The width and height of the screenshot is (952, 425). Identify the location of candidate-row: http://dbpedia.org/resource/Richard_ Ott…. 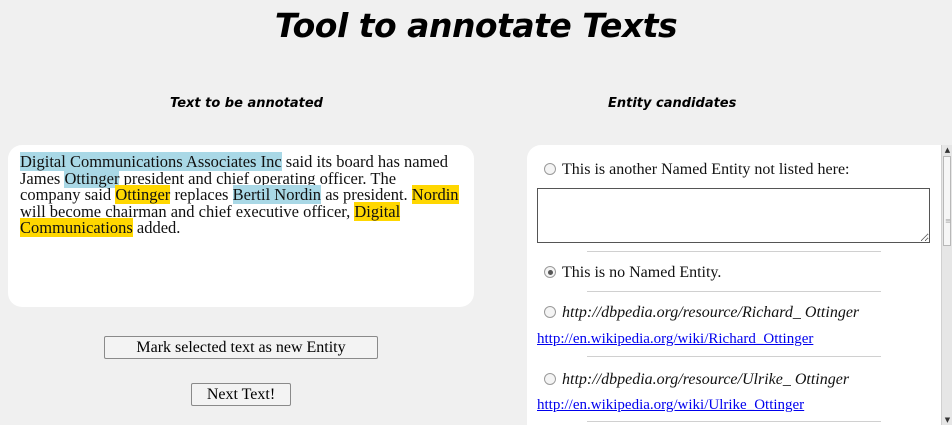
(741, 313).